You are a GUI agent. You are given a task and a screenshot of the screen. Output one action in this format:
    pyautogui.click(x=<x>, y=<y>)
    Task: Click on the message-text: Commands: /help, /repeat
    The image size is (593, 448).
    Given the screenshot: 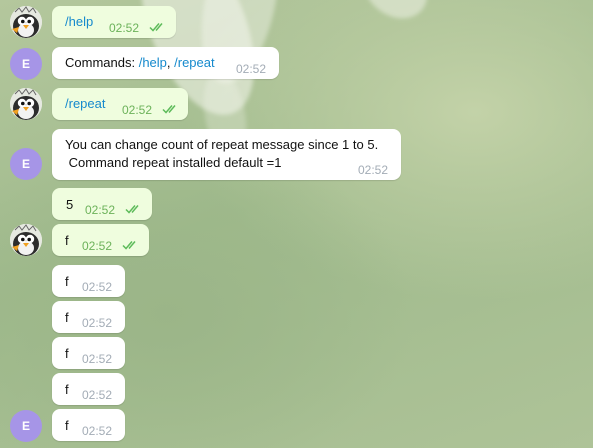 What is the action you would take?
    pyautogui.click(x=140, y=63)
    